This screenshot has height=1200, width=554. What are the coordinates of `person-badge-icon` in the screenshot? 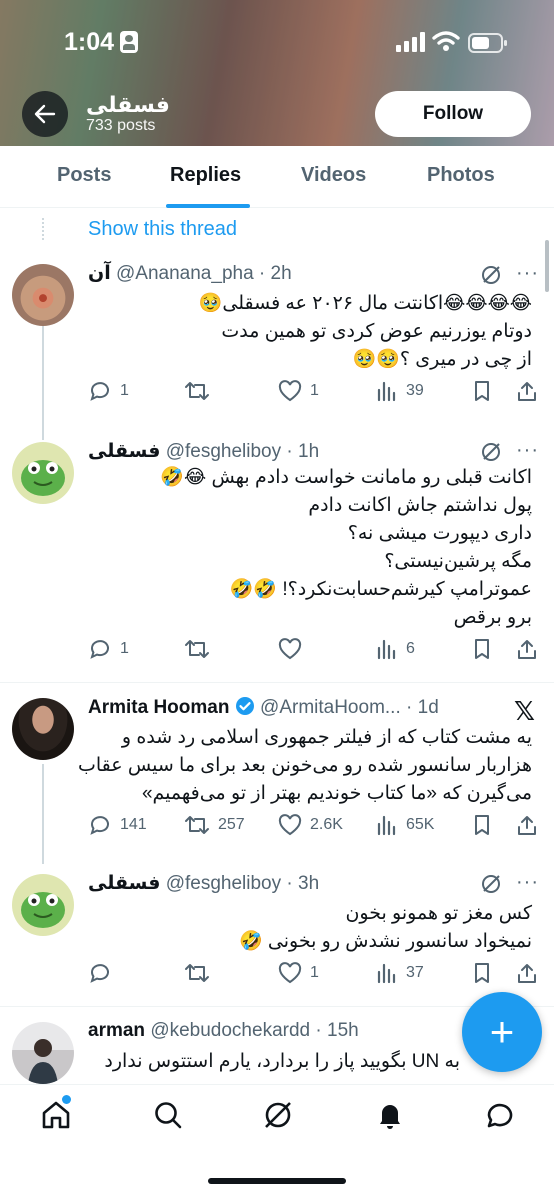 It's located at (129, 42).